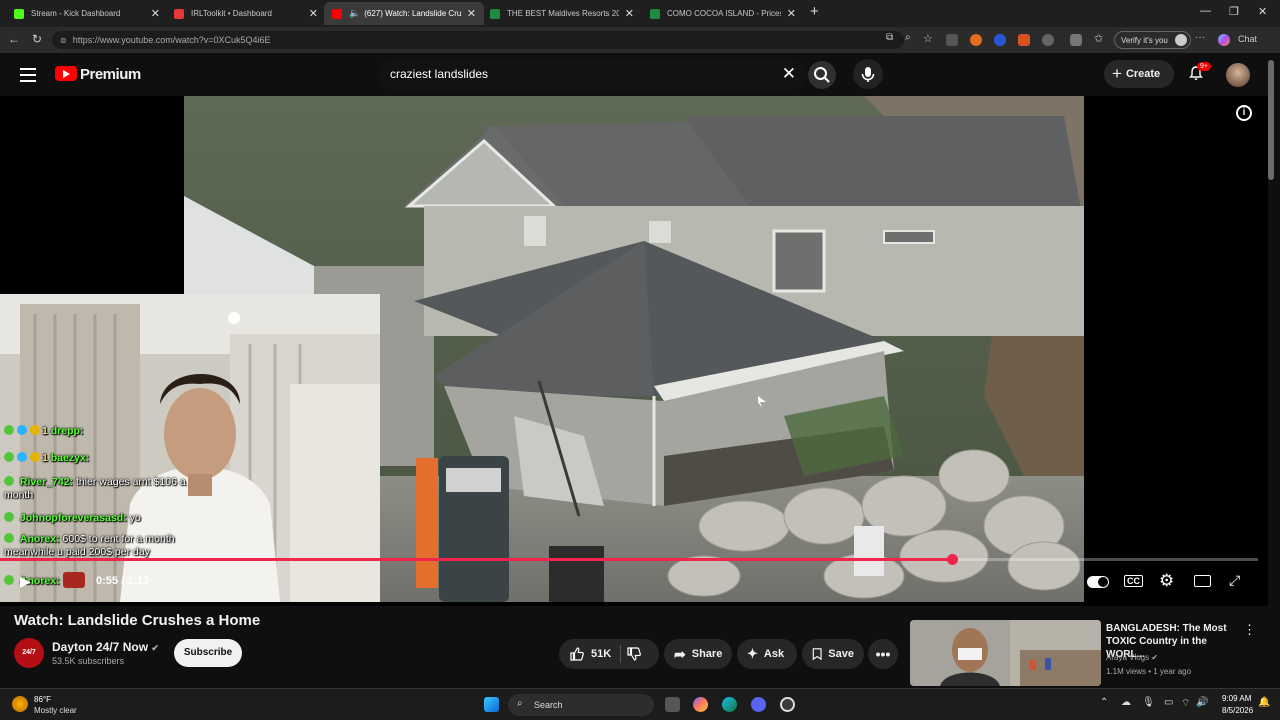  What do you see at coordinates (1244, 113) in the screenshot?
I see `info-icon: i` at bounding box center [1244, 113].